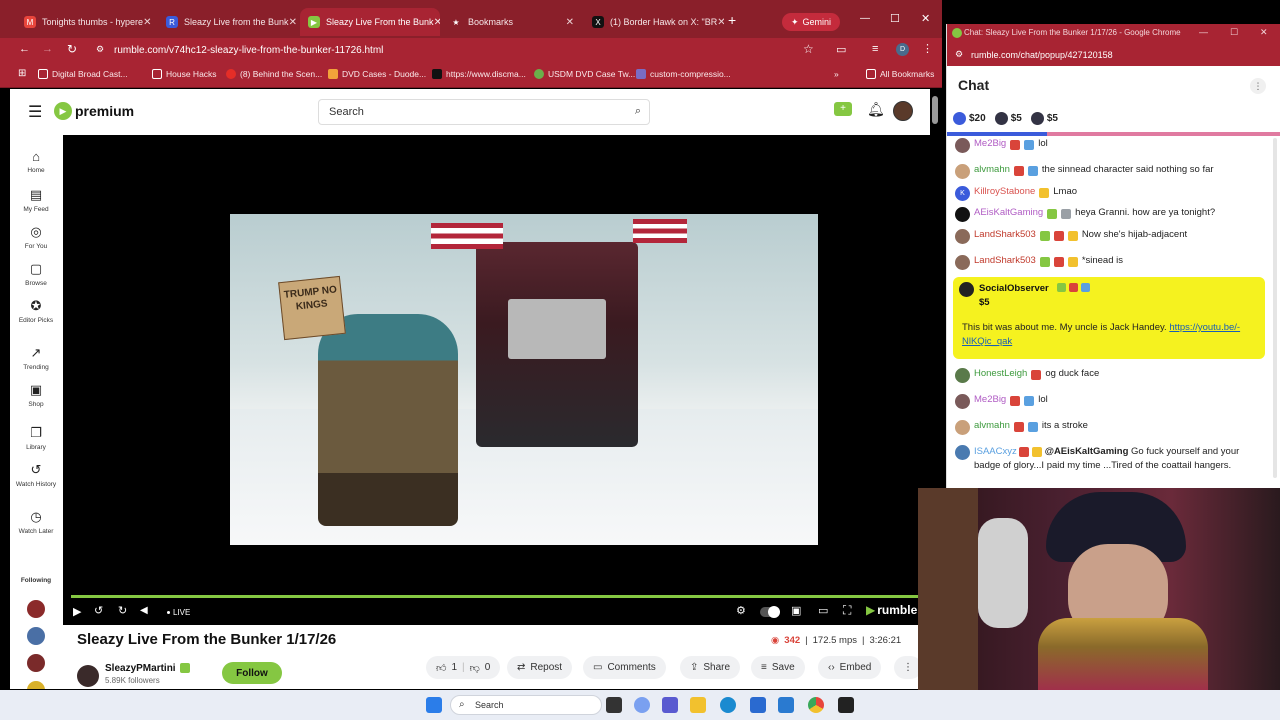  What do you see at coordinates (1275, 308) in the screenshot?
I see `chat-scrollbar` at bounding box center [1275, 308].